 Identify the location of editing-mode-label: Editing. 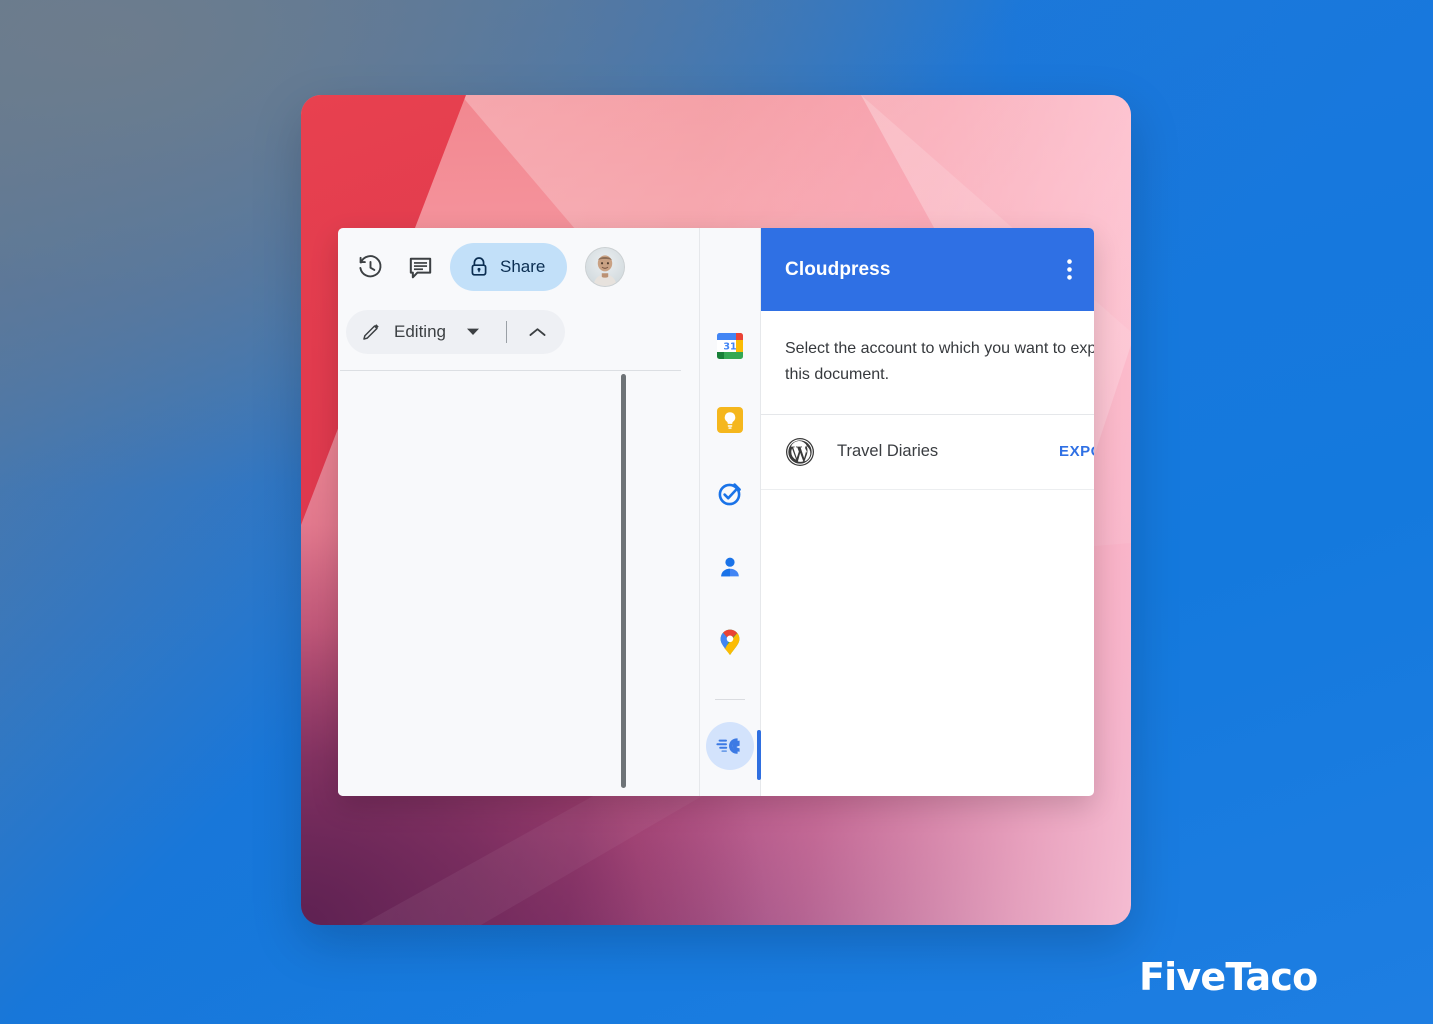
(420, 331).